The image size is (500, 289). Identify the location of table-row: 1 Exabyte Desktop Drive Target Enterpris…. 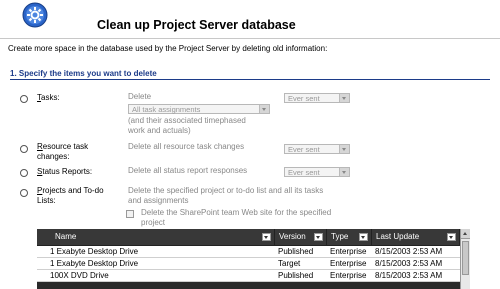
(248, 264).